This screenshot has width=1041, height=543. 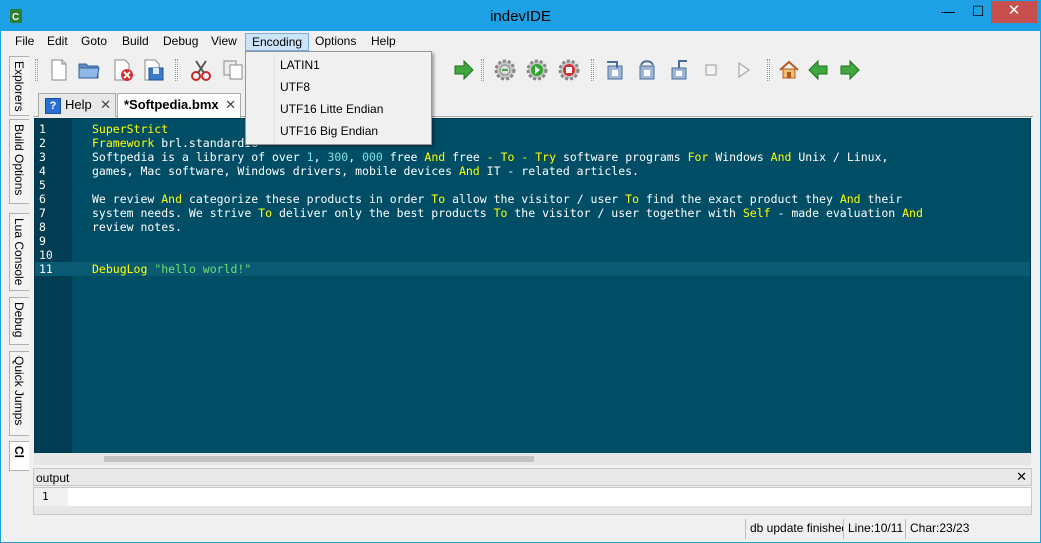 I want to click on gear-icon, so click(x=505, y=70).